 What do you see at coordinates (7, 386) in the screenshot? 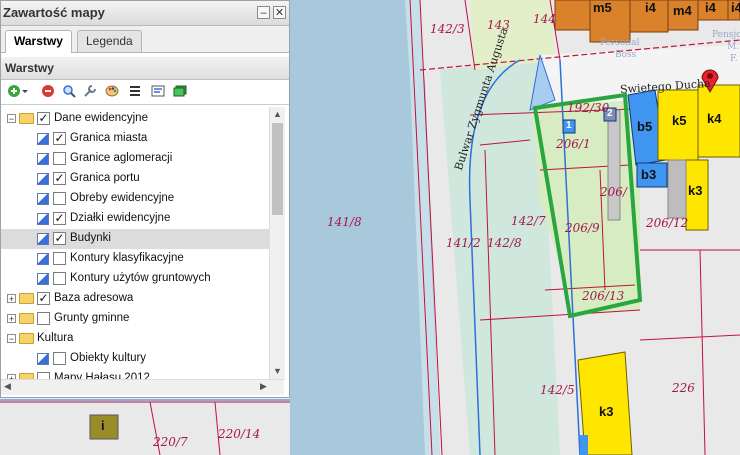
I see `scroll-left-icon: ◀` at bounding box center [7, 386].